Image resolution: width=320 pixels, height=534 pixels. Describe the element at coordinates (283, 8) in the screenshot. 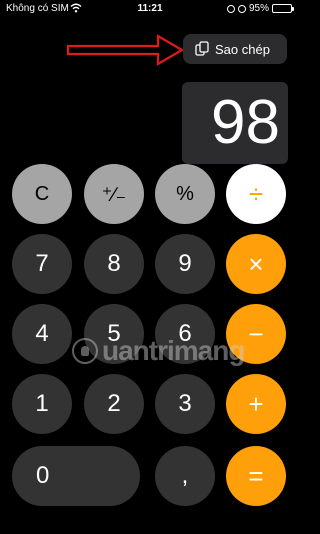

I see `battery-icon` at that location.